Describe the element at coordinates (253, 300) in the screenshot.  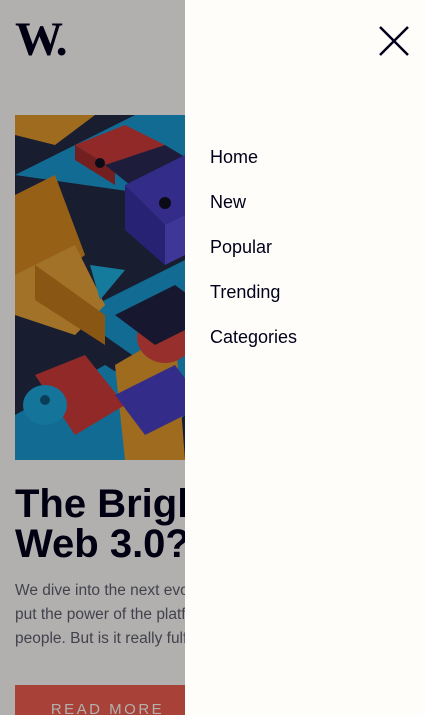
I see `nav-item-trending: Trending` at that location.